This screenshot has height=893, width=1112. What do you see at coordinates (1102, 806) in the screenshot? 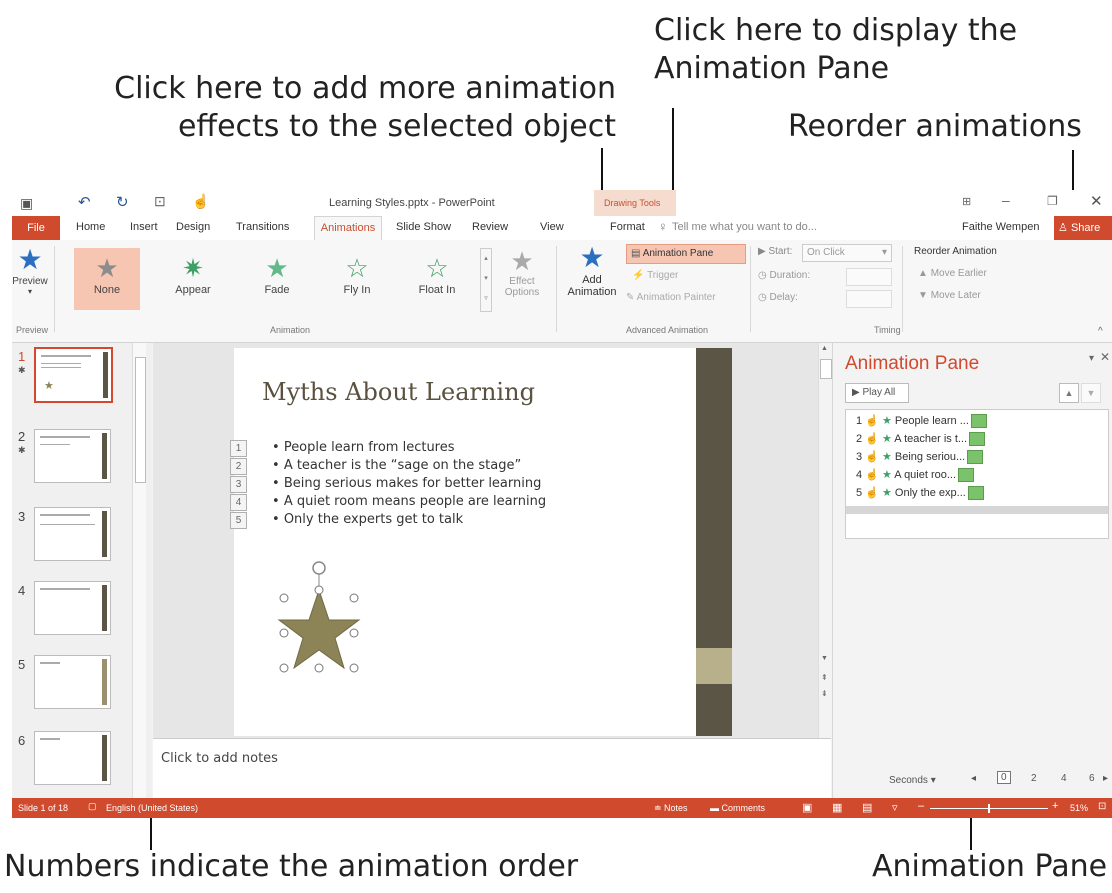
I see `fit-to-window-icon: ⊡` at bounding box center [1102, 806].